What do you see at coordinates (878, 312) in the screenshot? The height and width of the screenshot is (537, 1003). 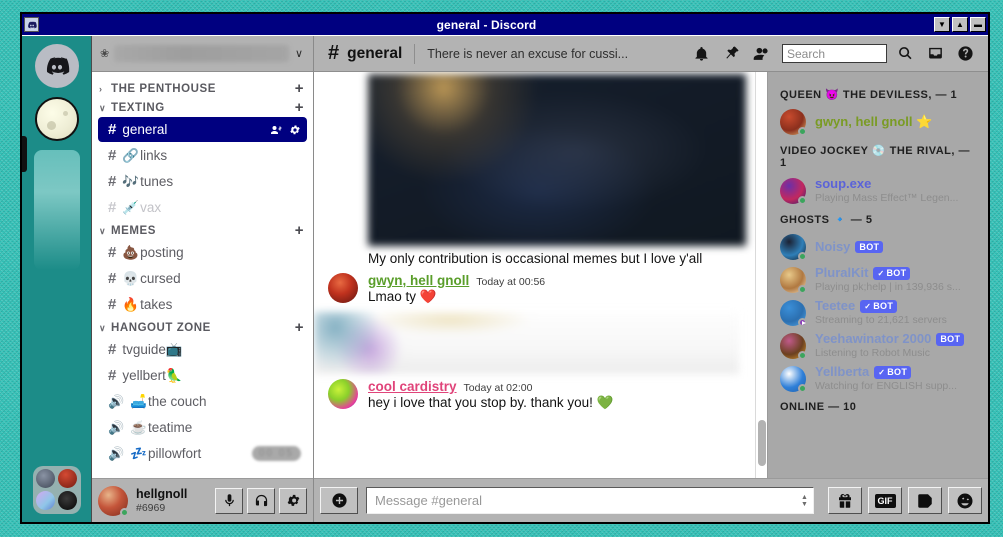 I see `member-item: Teetee ✓ BOT Streaming to 21,621 servers` at bounding box center [878, 312].